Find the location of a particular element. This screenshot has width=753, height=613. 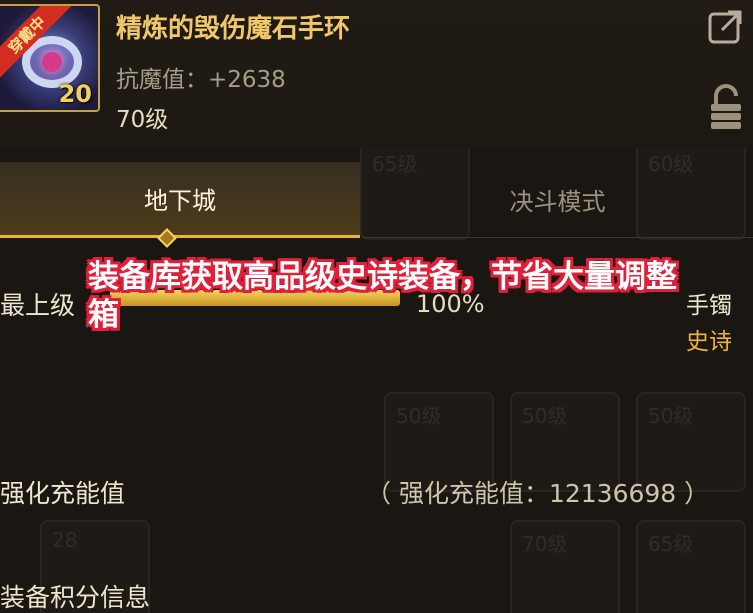

item-level: 70级 is located at coordinates (142, 120).